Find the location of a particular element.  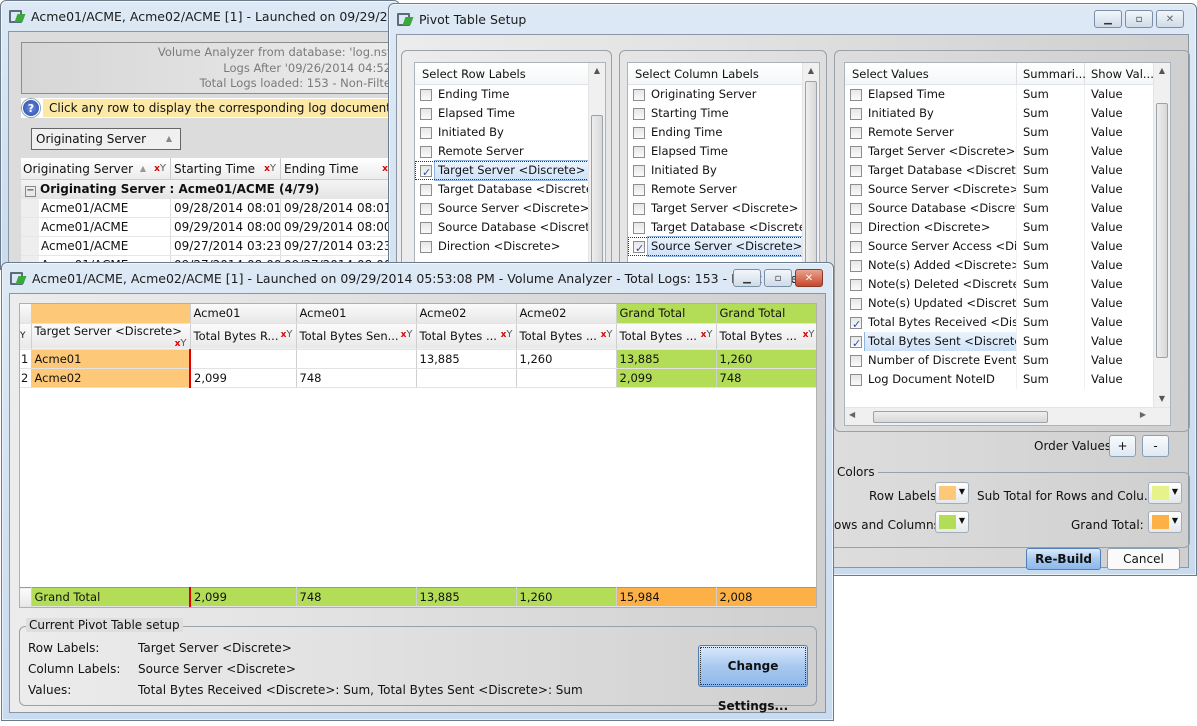

value-header-cell: Total Bytes Sen... xY is located at coordinates (356, 336).